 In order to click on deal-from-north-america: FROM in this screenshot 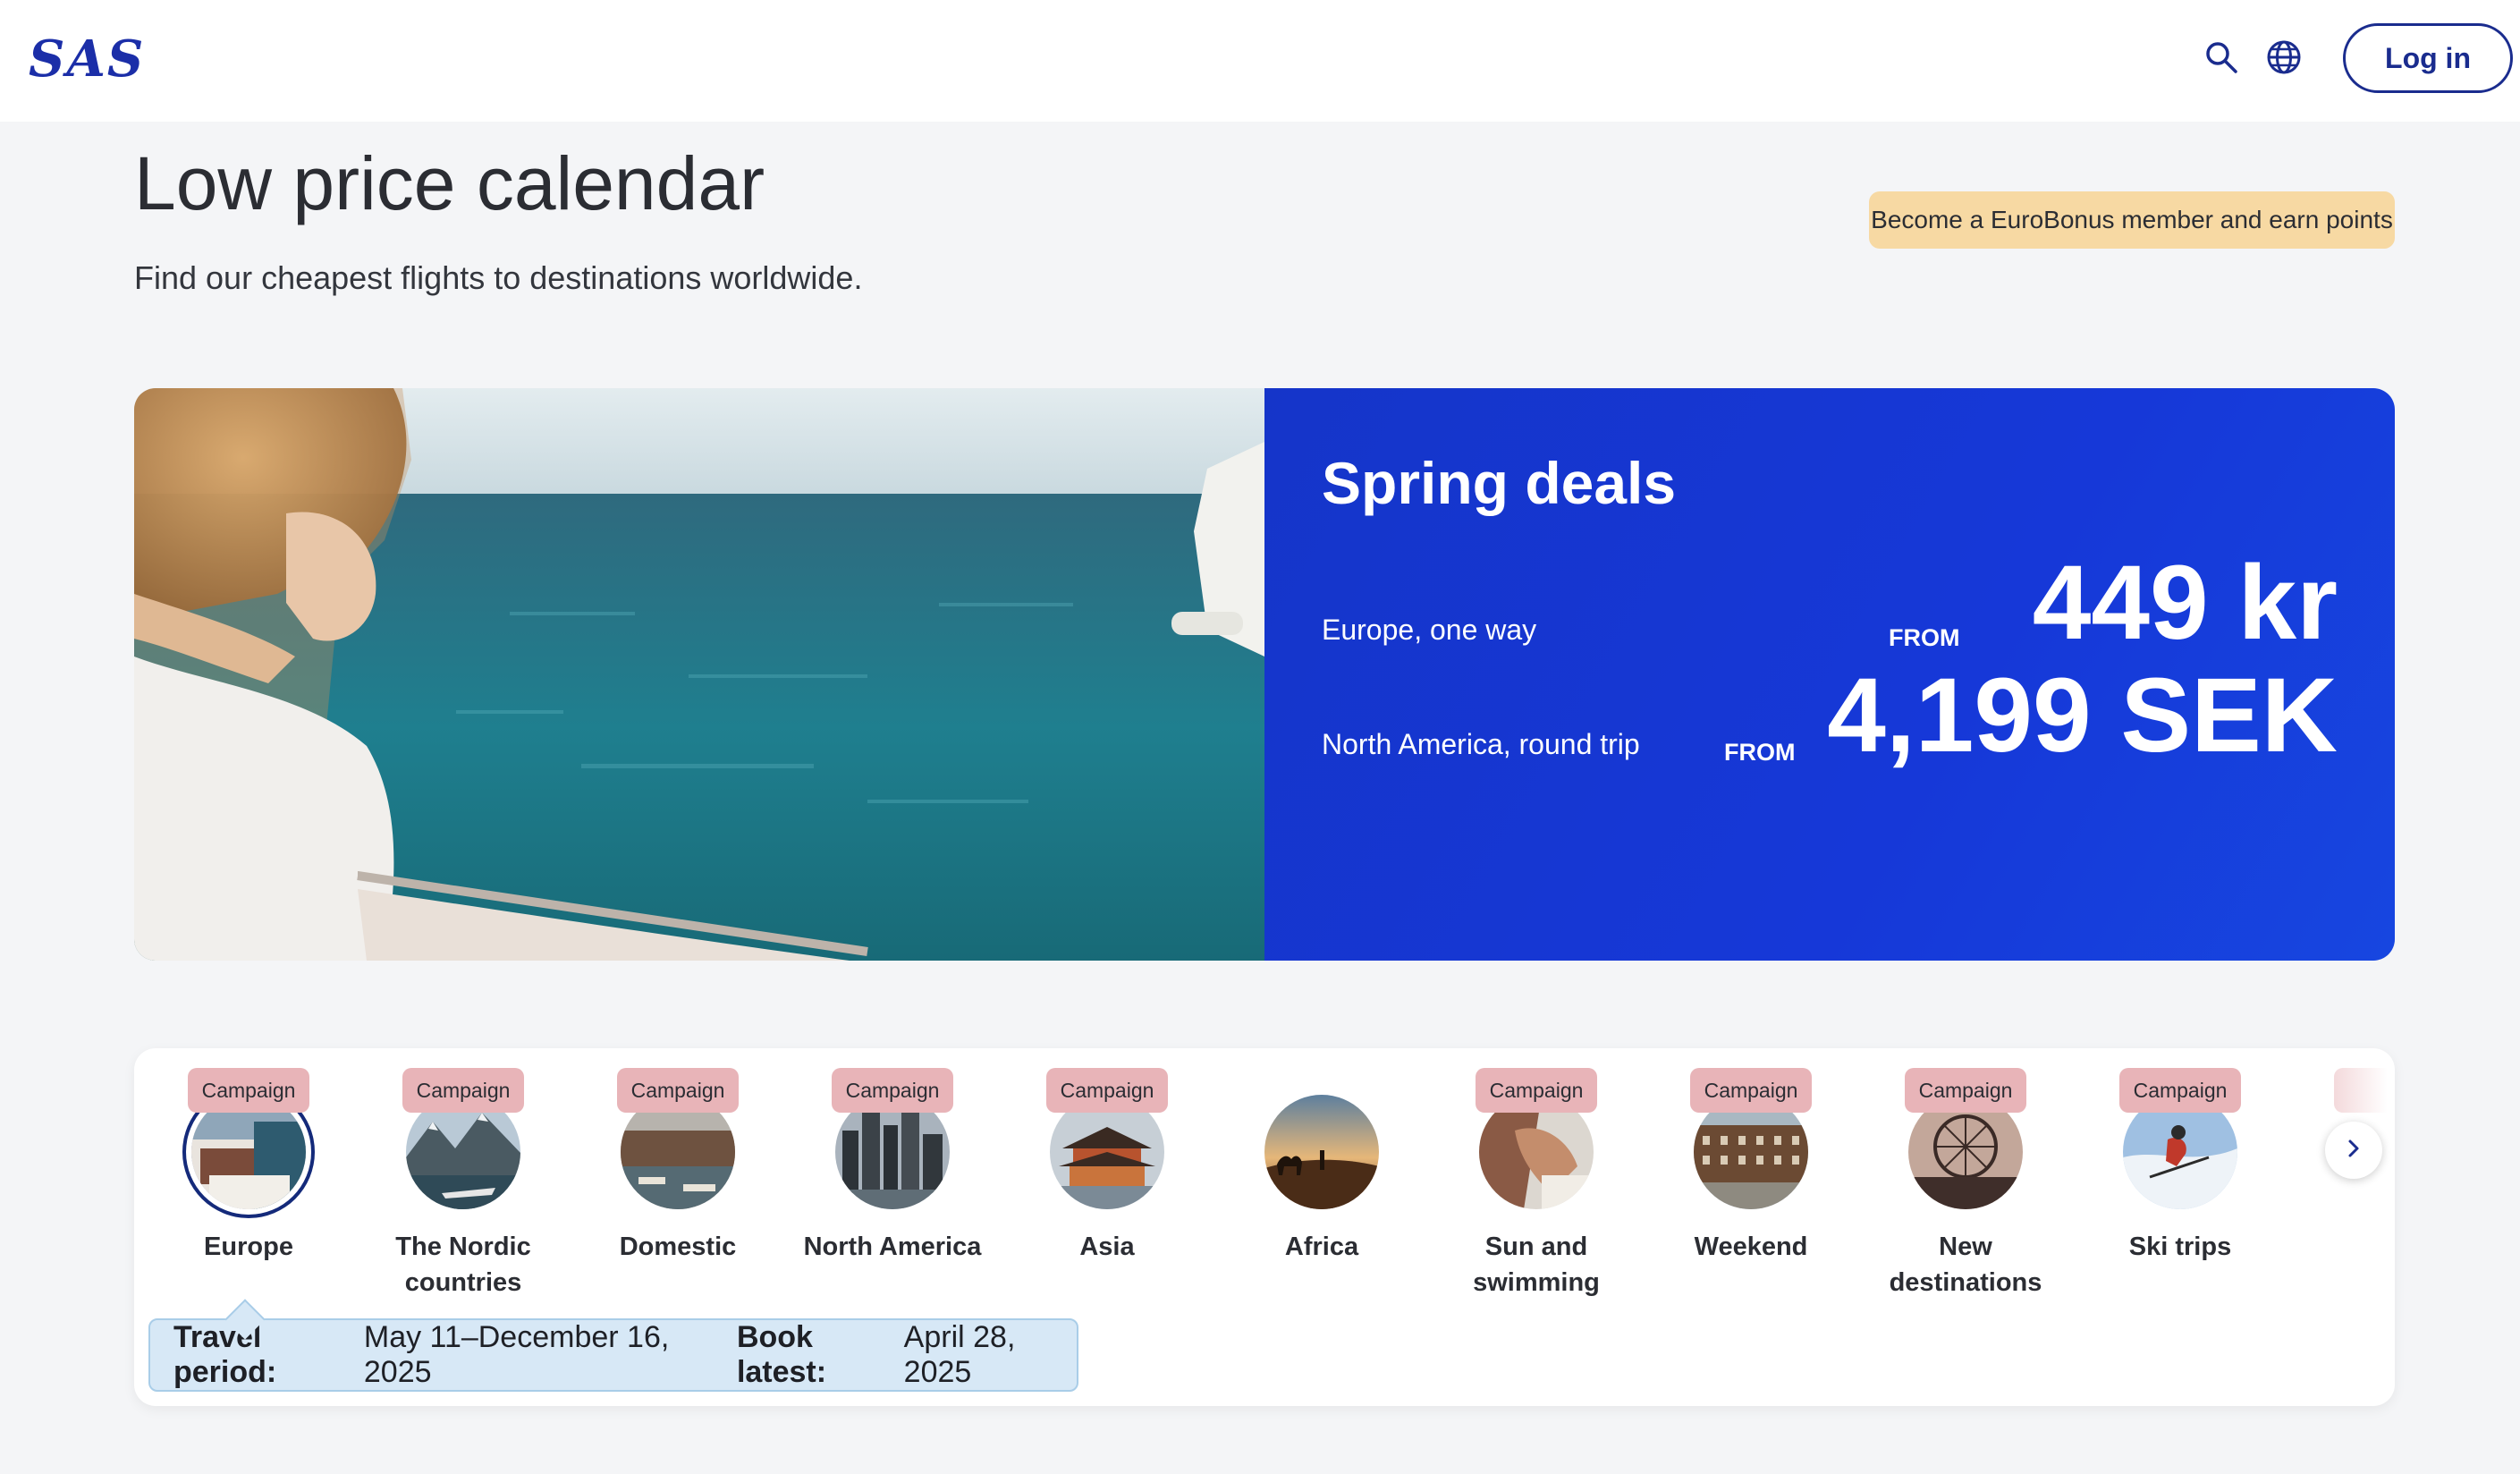, I will do `click(1760, 752)`.